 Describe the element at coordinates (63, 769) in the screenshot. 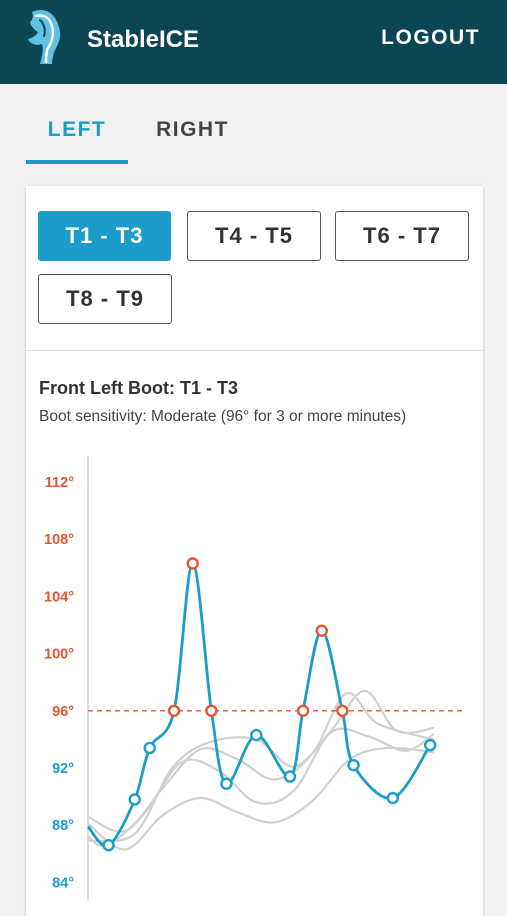

I see `y-tick-label: 92°` at that location.